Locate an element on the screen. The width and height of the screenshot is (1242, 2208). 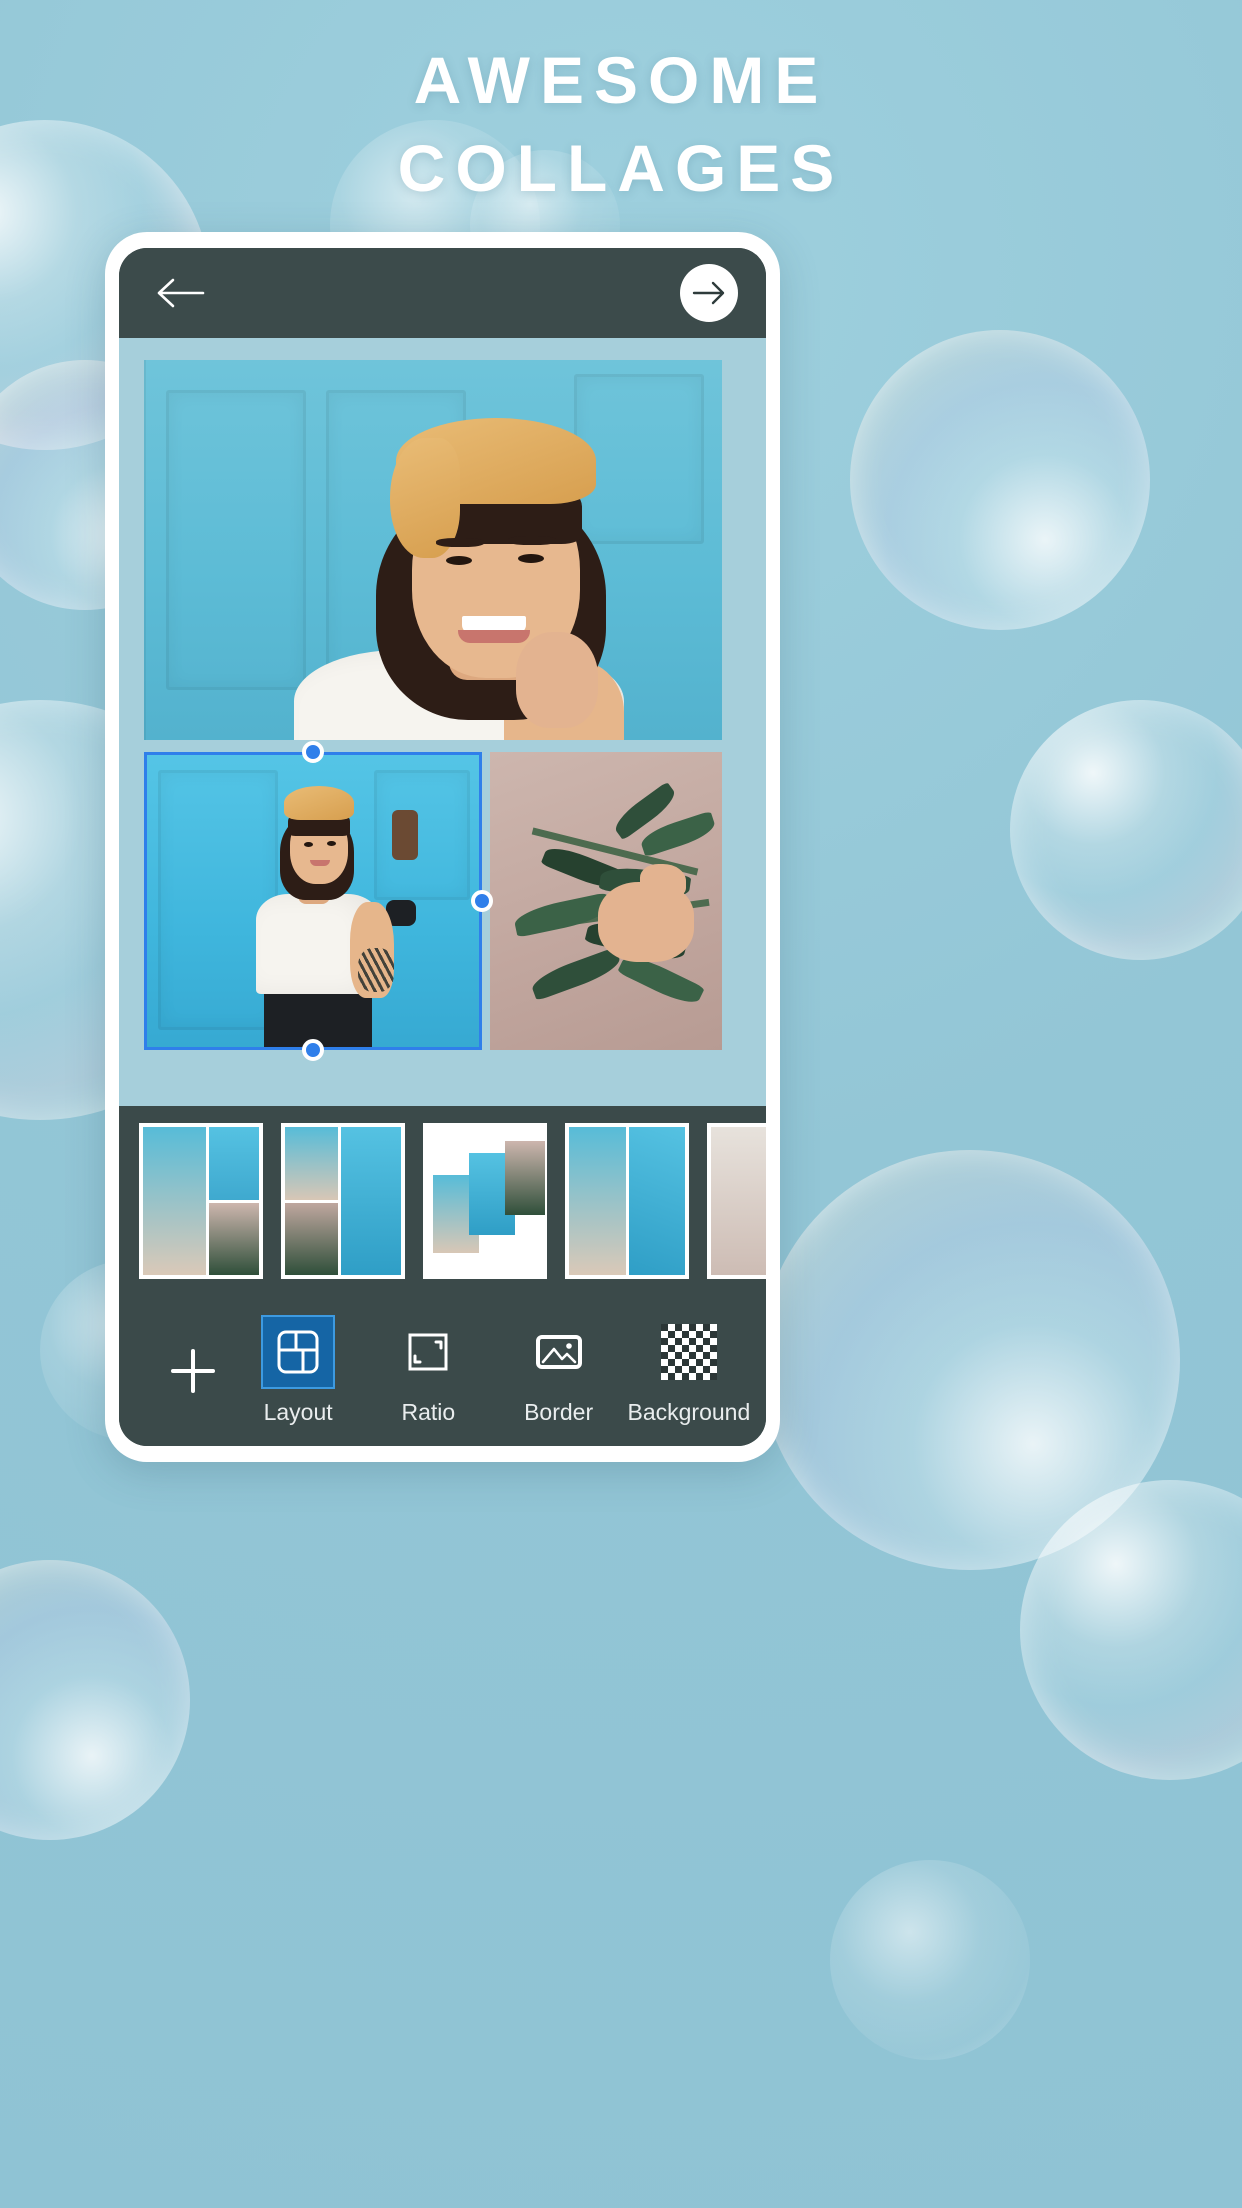
tool-background-iconbox is located at coordinates (689, 1352).